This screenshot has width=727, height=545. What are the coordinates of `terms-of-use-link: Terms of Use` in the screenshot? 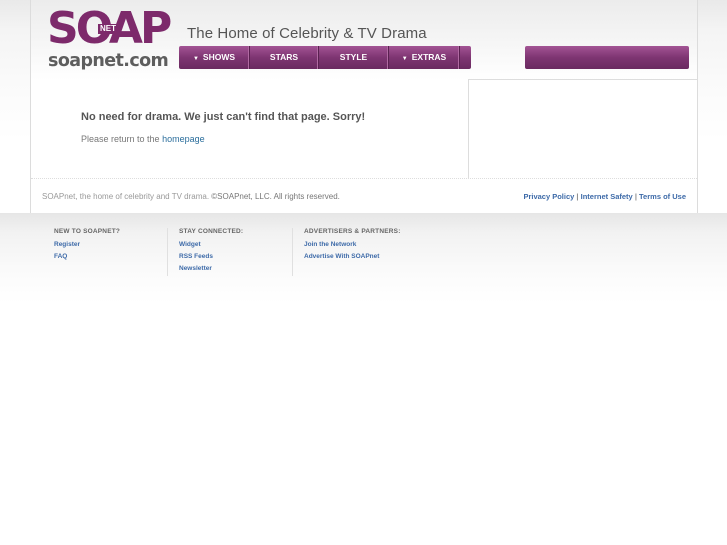 It's located at (662, 196).